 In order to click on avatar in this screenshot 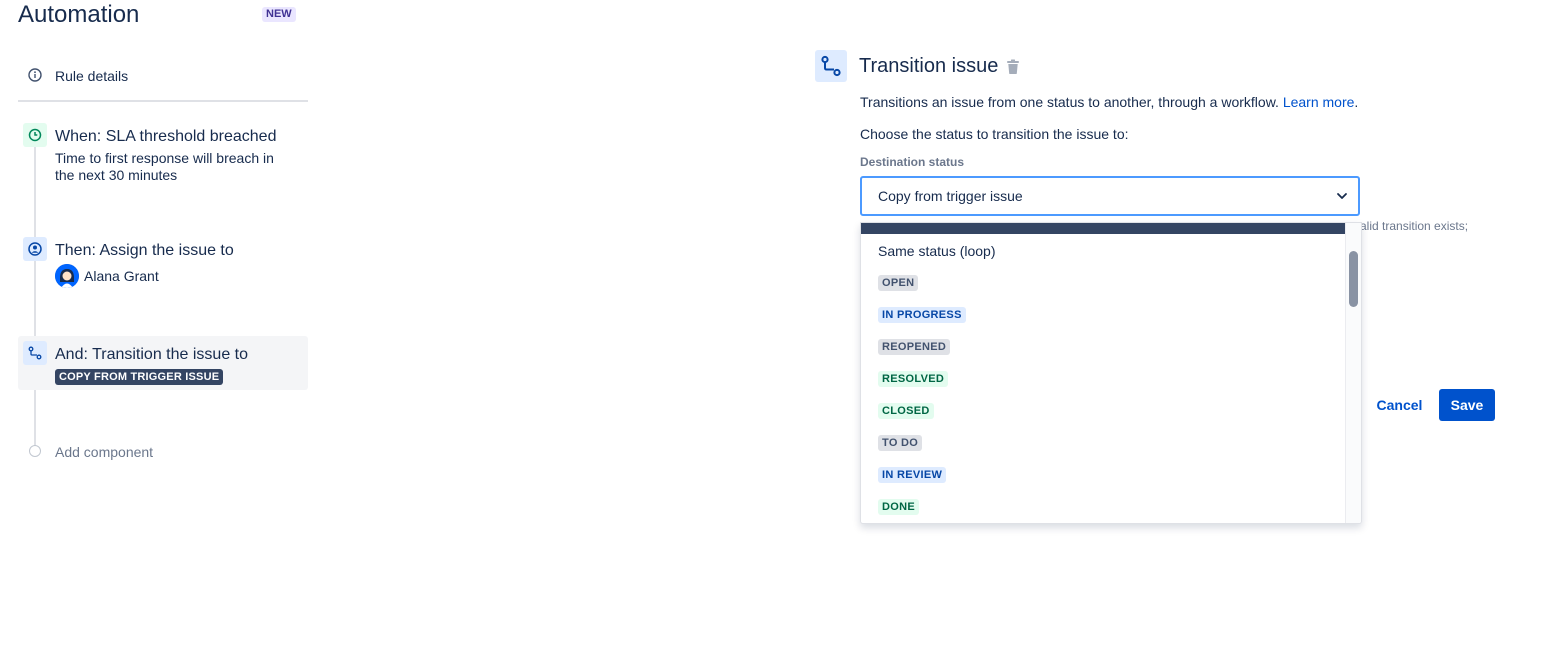, I will do `click(67, 276)`.